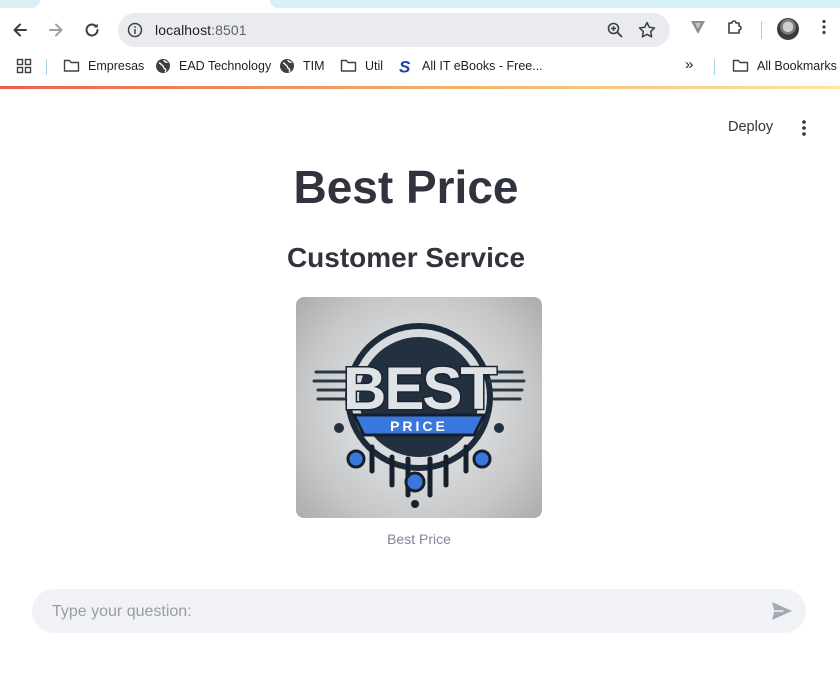 This screenshot has height=687, width=840. I want to click on browser-toolbar: localhost:8501, so click(420, 30).